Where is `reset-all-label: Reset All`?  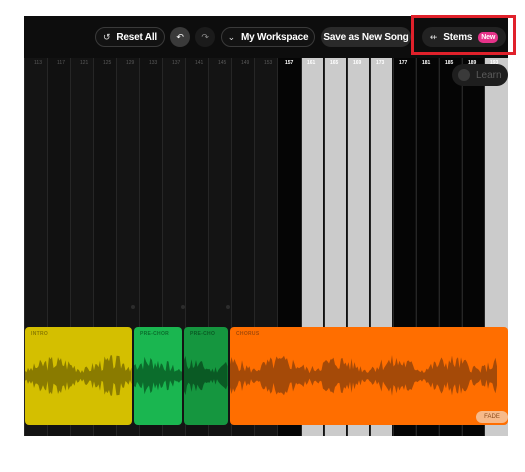
reset-all-label: Reset All is located at coordinates (136, 37).